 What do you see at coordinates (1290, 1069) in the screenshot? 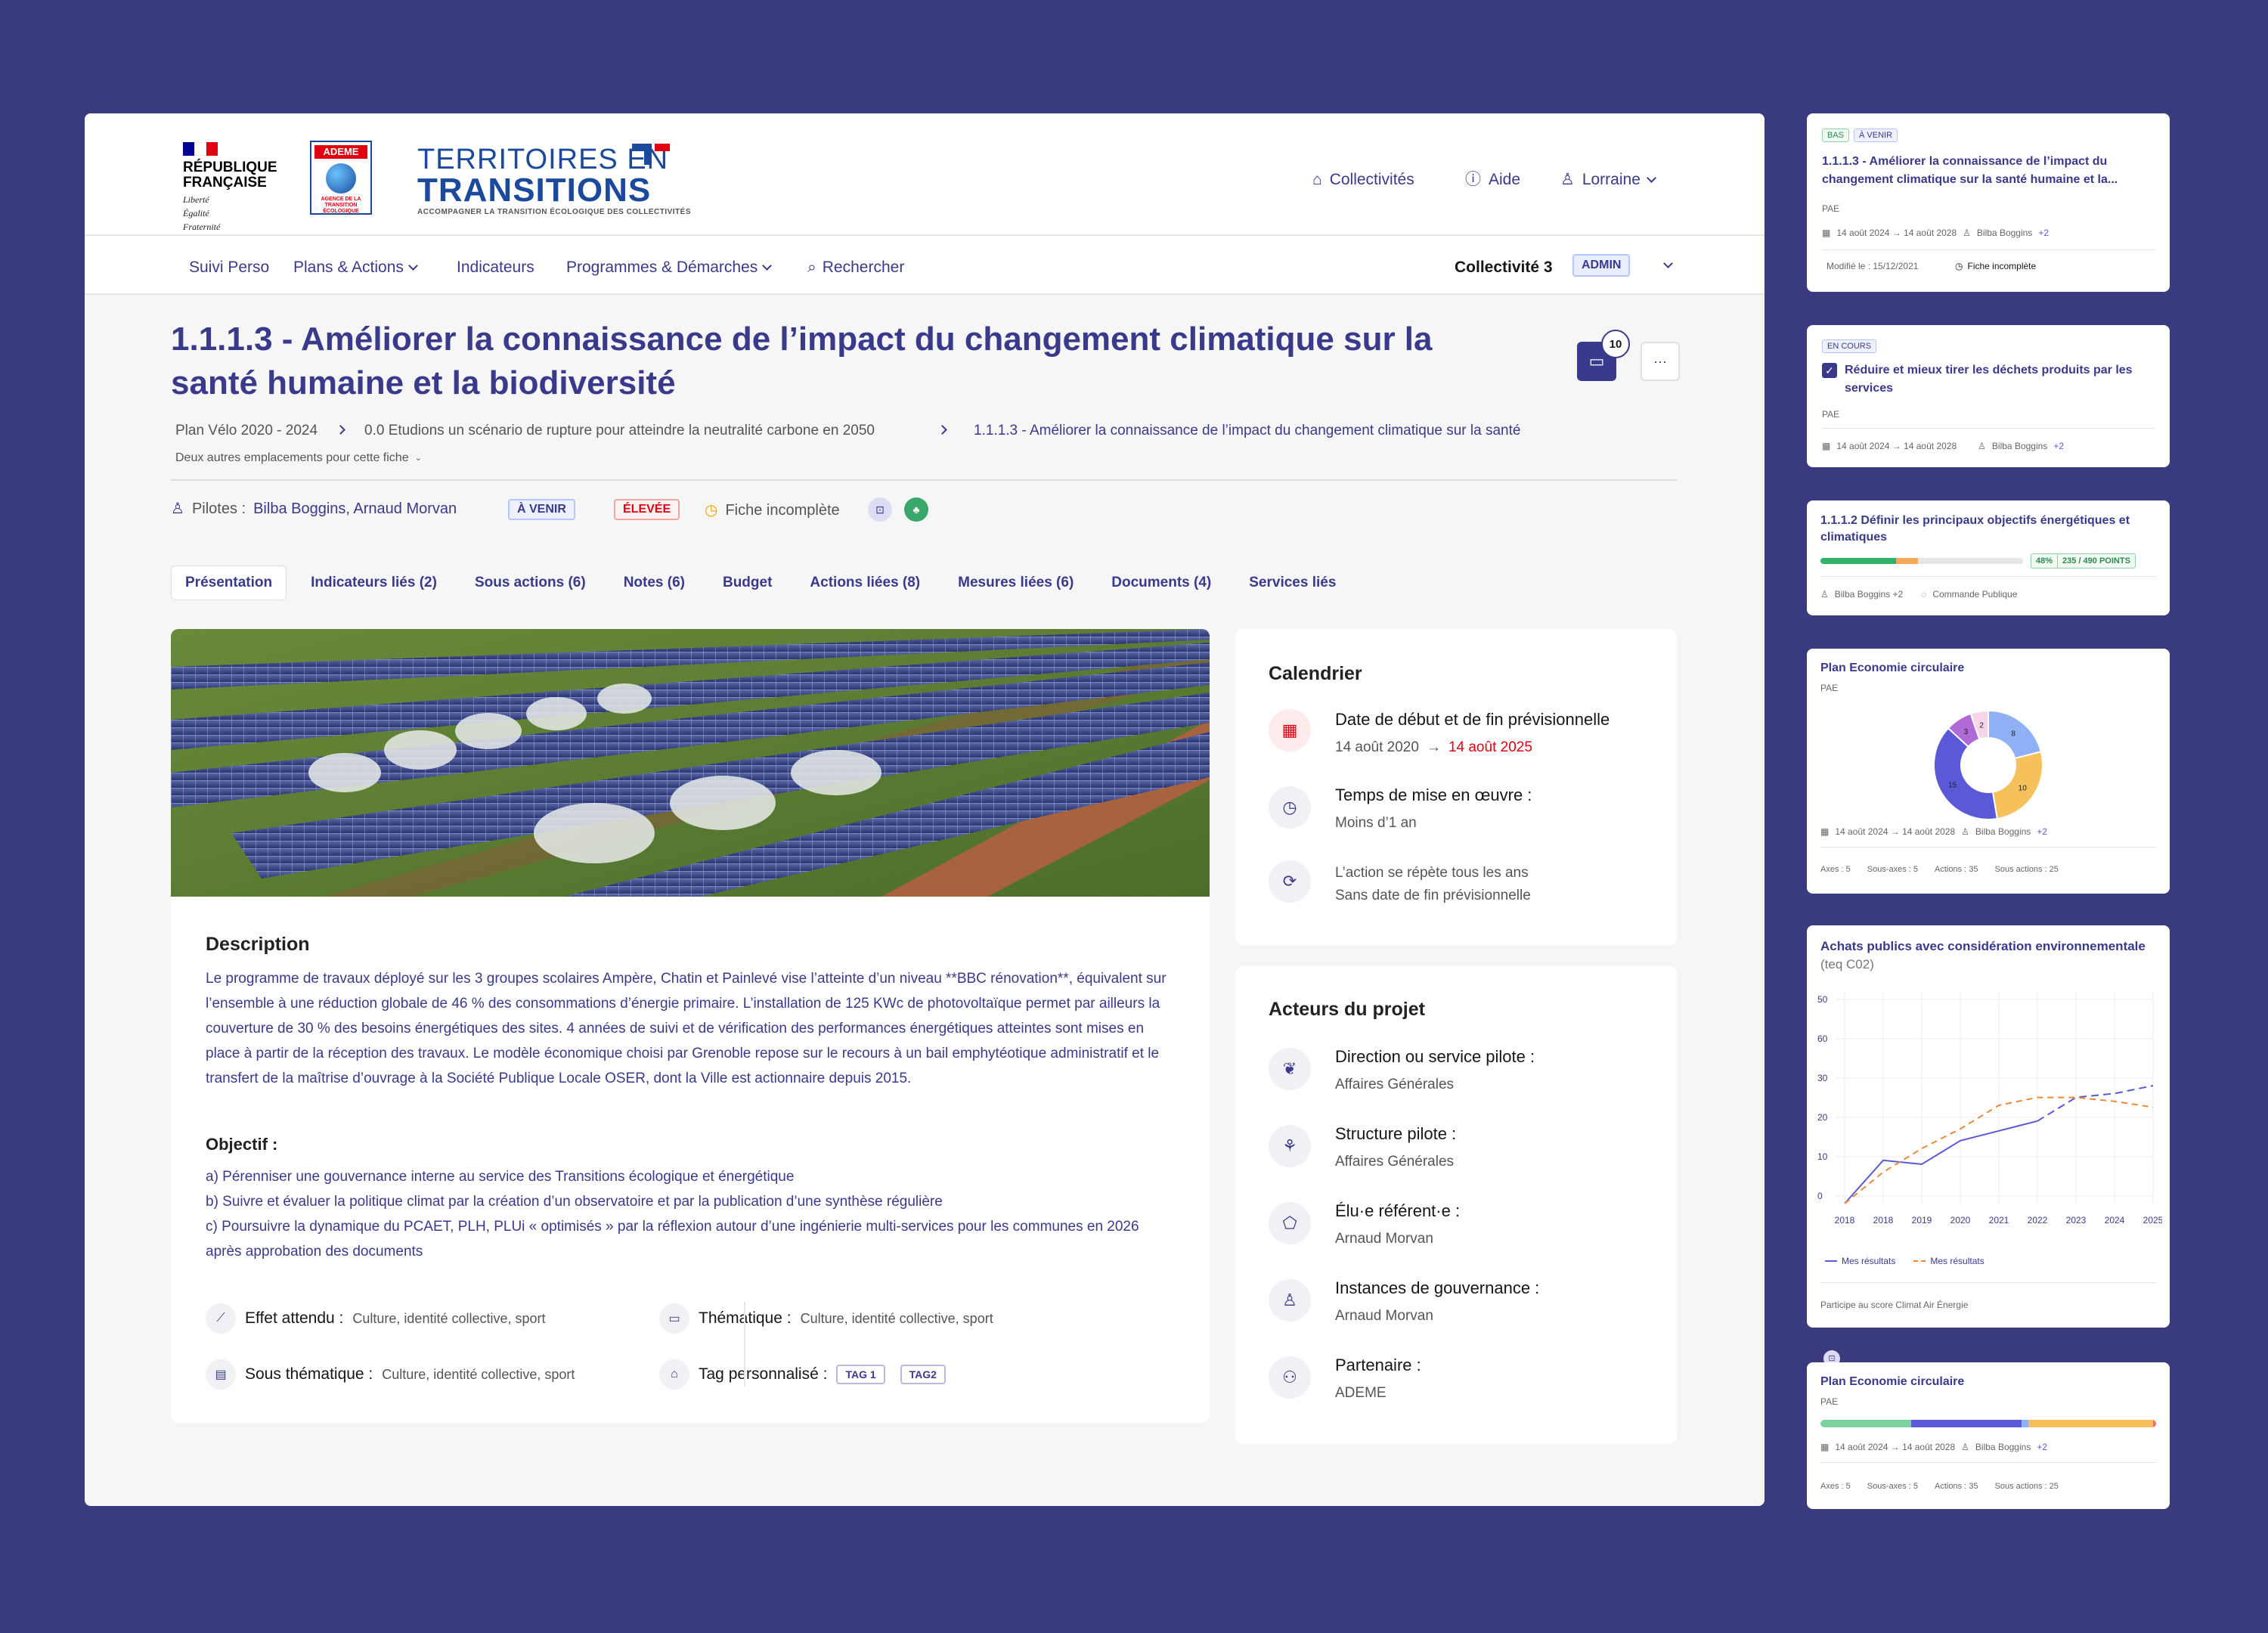
I see `leaf-icon: ❦` at bounding box center [1290, 1069].